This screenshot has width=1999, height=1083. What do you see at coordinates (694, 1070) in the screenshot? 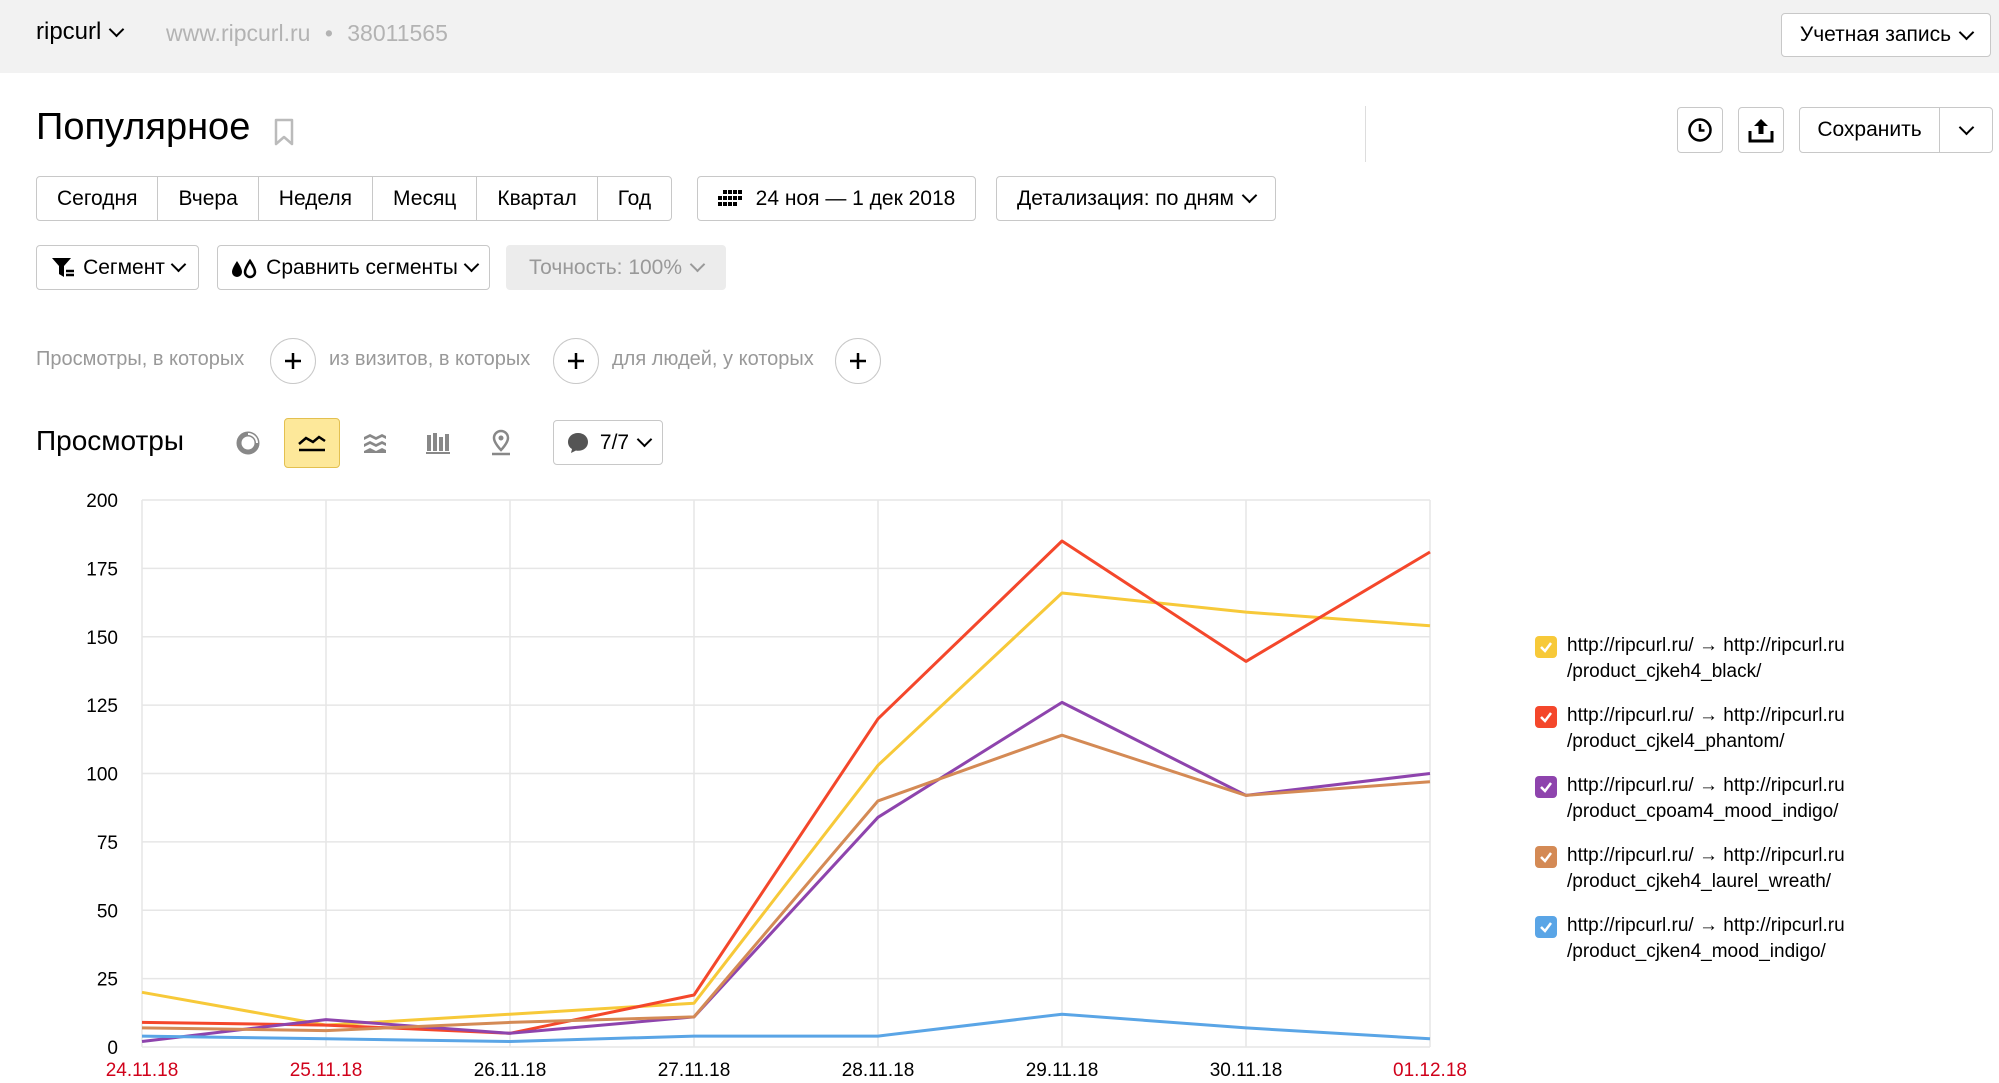
I see `x-tick-label: 27.11.18` at bounding box center [694, 1070].